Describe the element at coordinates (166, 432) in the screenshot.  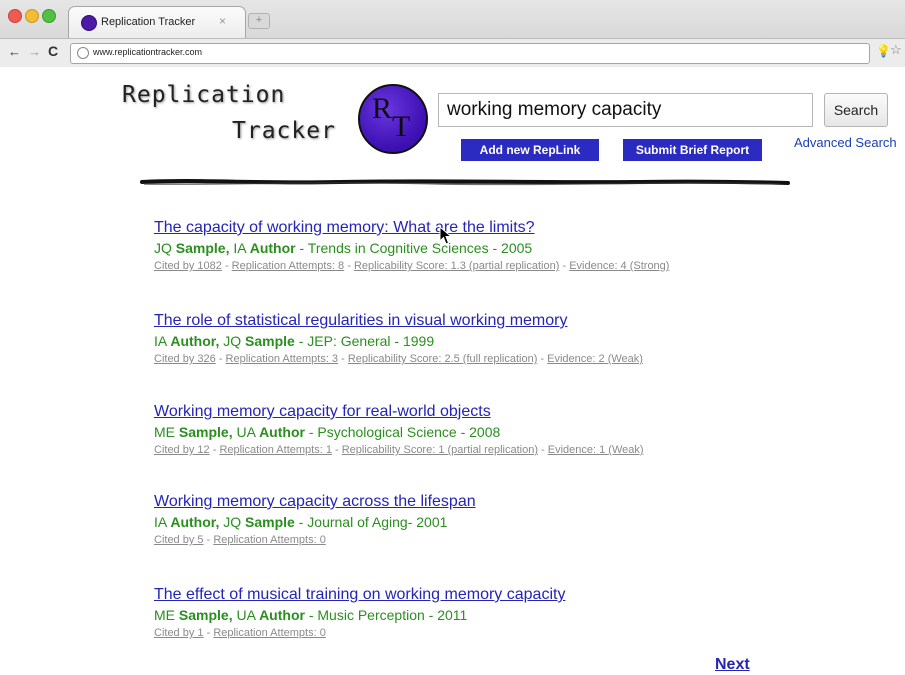
I see `author-initials: ME` at that location.